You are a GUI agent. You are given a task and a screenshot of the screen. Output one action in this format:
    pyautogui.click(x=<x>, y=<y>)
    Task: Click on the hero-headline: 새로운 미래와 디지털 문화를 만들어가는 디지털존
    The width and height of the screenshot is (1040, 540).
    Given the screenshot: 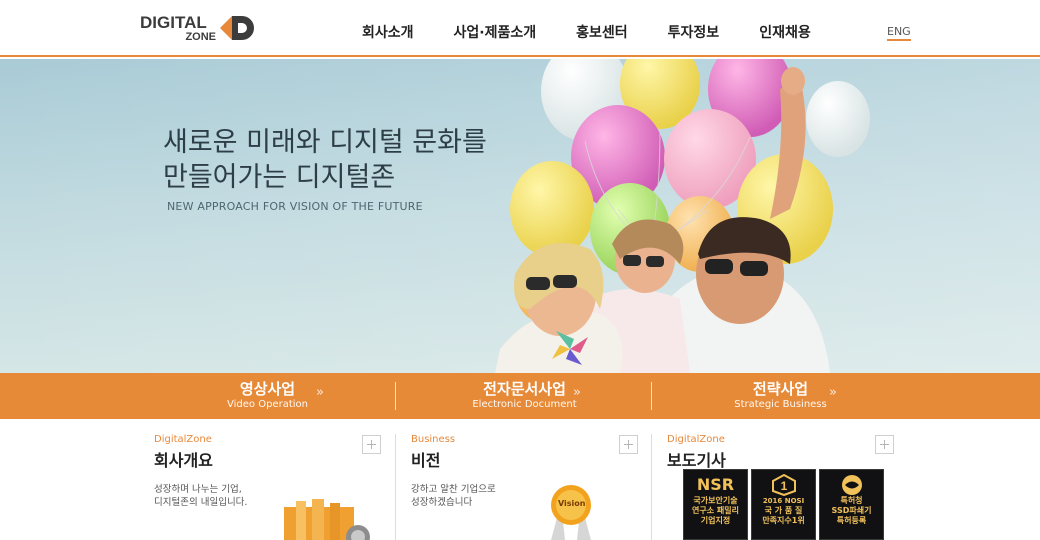 What is the action you would take?
    pyautogui.click(x=325, y=160)
    